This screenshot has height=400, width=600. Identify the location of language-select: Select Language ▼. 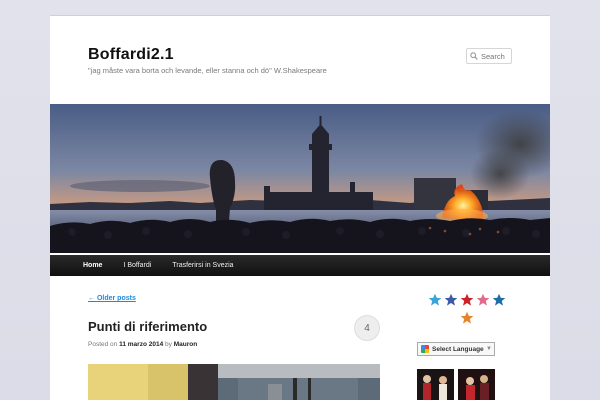
(456, 349).